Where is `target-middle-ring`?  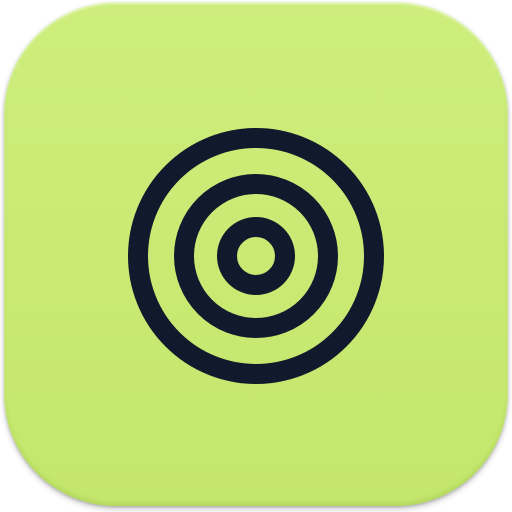 target-middle-ring is located at coordinates (256, 256).